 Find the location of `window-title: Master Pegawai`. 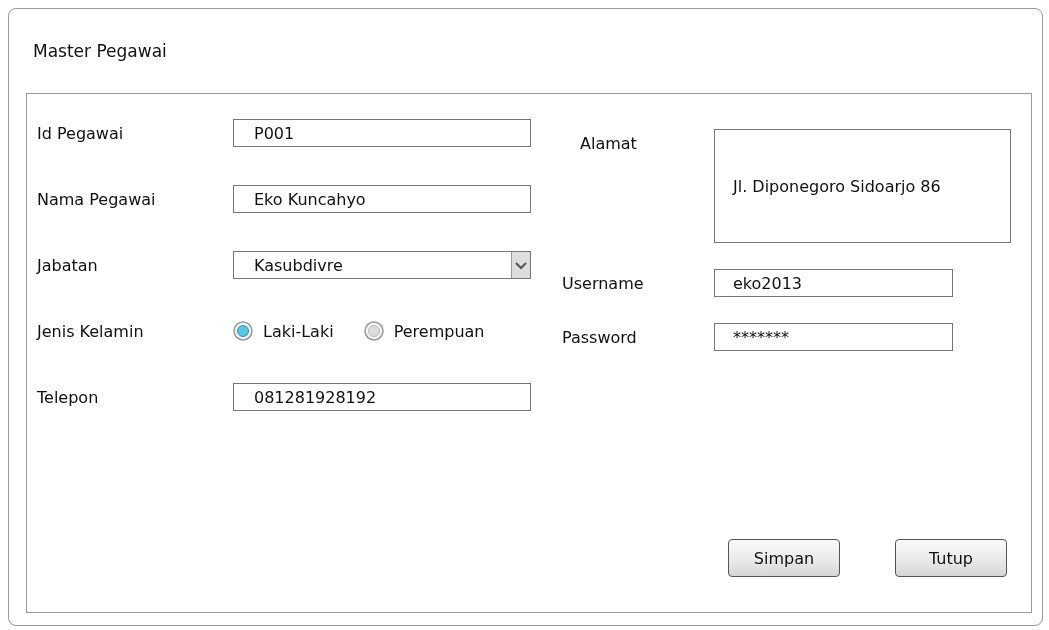

window-title: Master Pegawai is located at coordinates (100, 51).